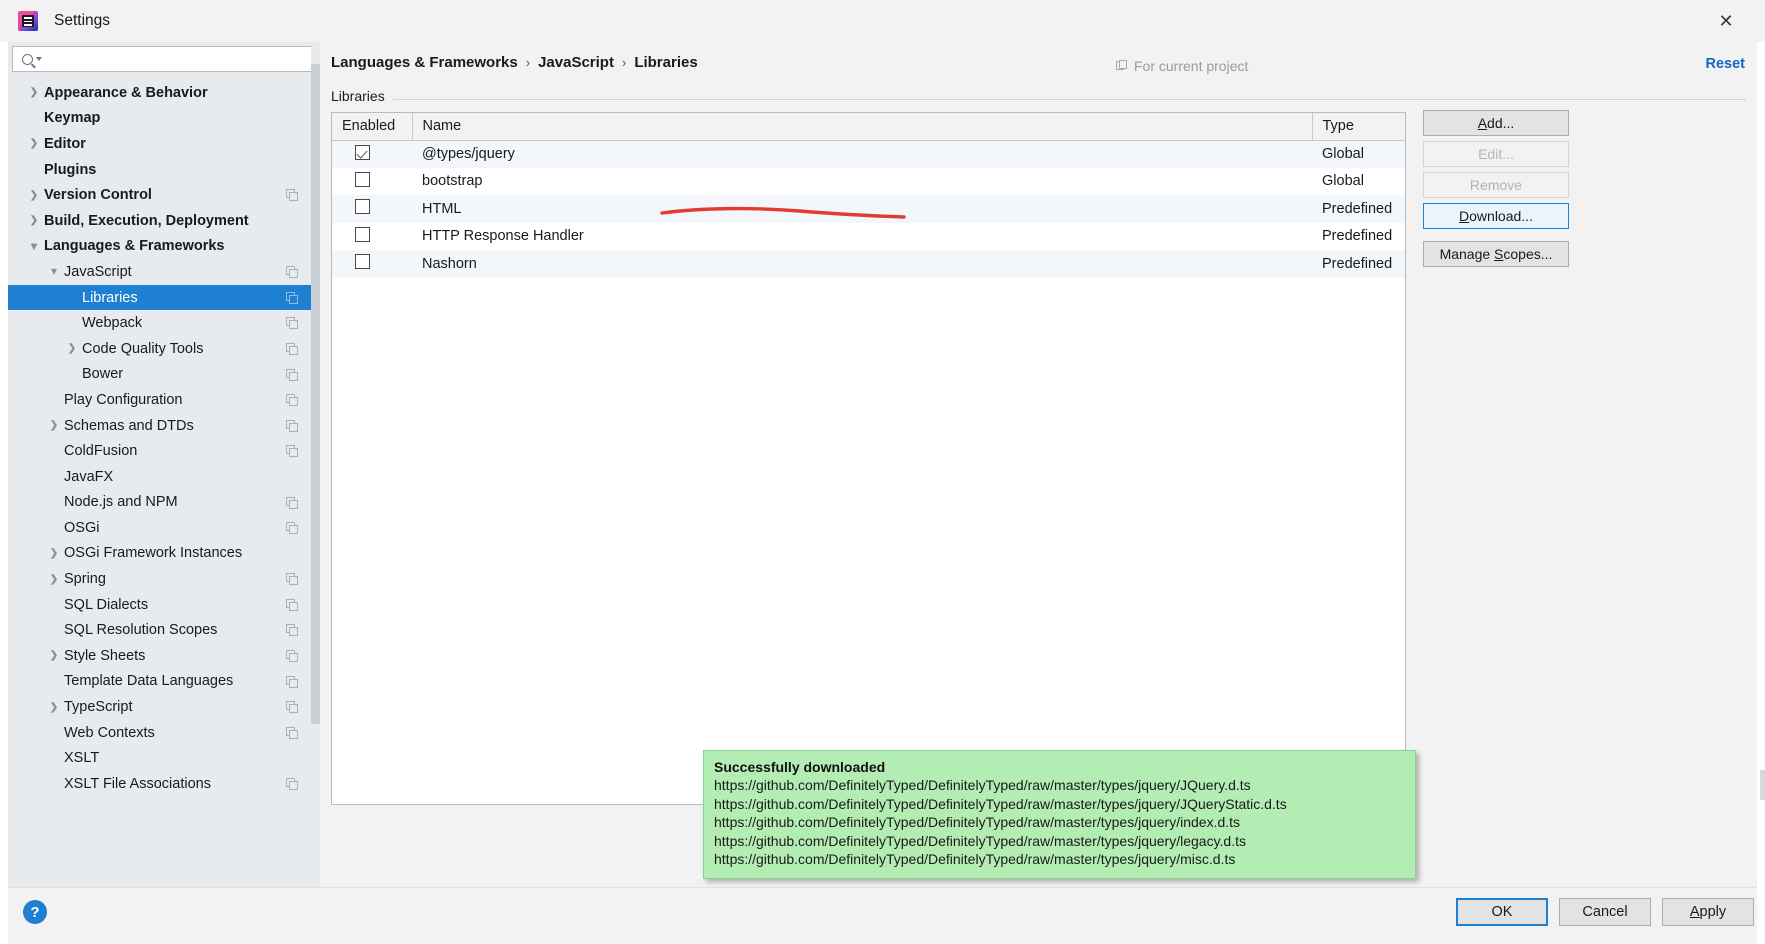 The height and width of the screenshot is (944, 1765). I want to click on sidebar-item-style-sheets: Style Sheets, so click(159, 656).